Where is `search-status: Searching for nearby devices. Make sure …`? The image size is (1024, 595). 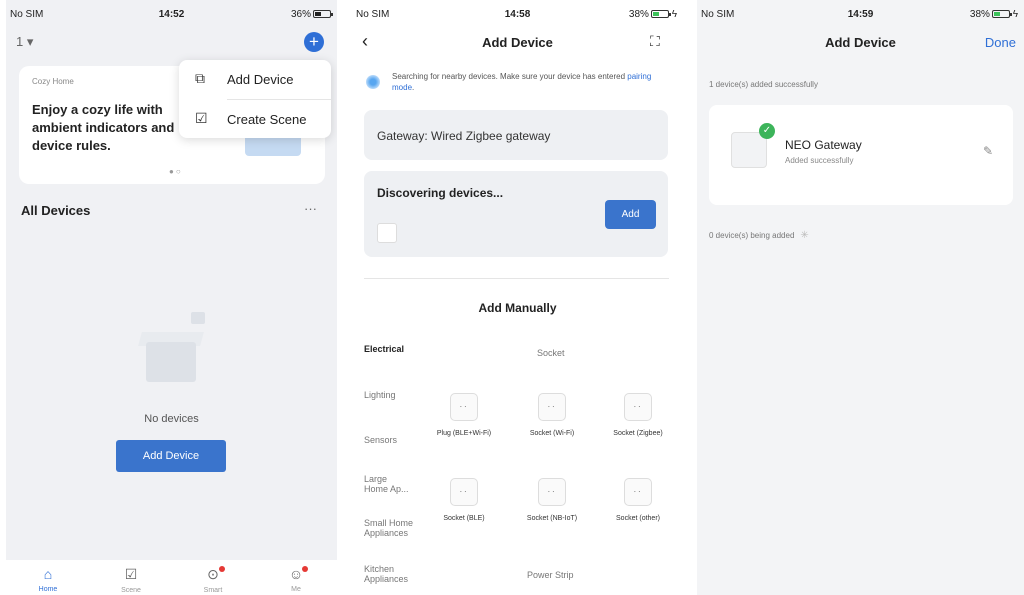 search-status: Searching for nearby devices. Make sure … is located at coordinates (516, 85).